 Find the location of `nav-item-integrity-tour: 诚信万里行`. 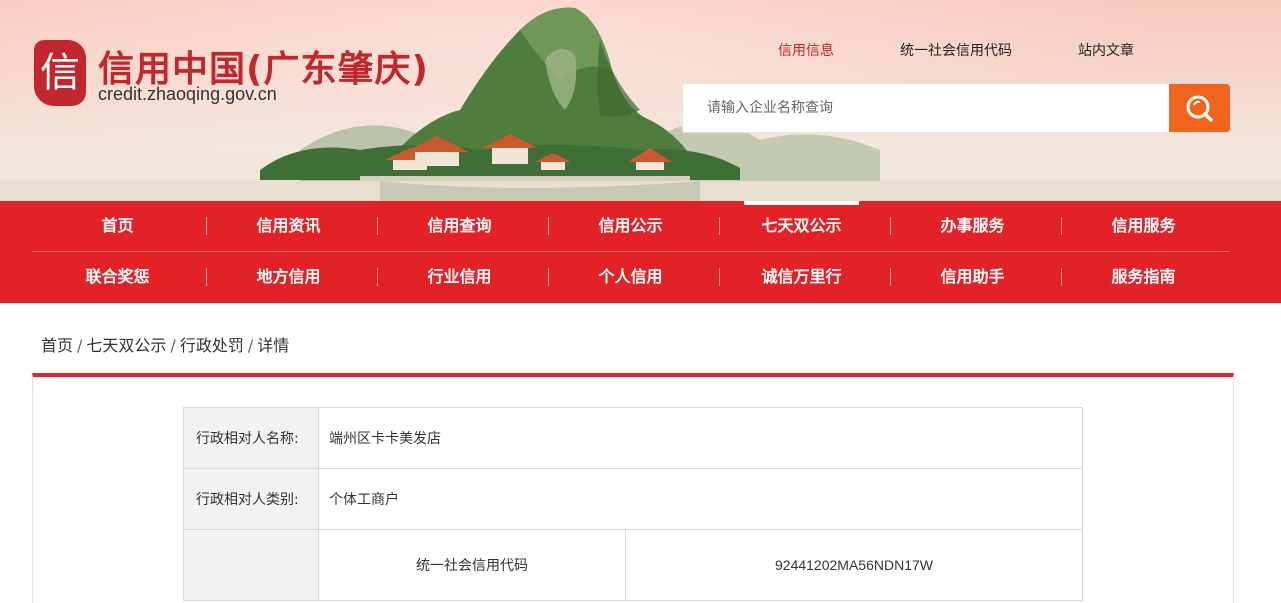

nav-item-integrity-tour: 诚信万里行 is located at coordinates (801, 277).